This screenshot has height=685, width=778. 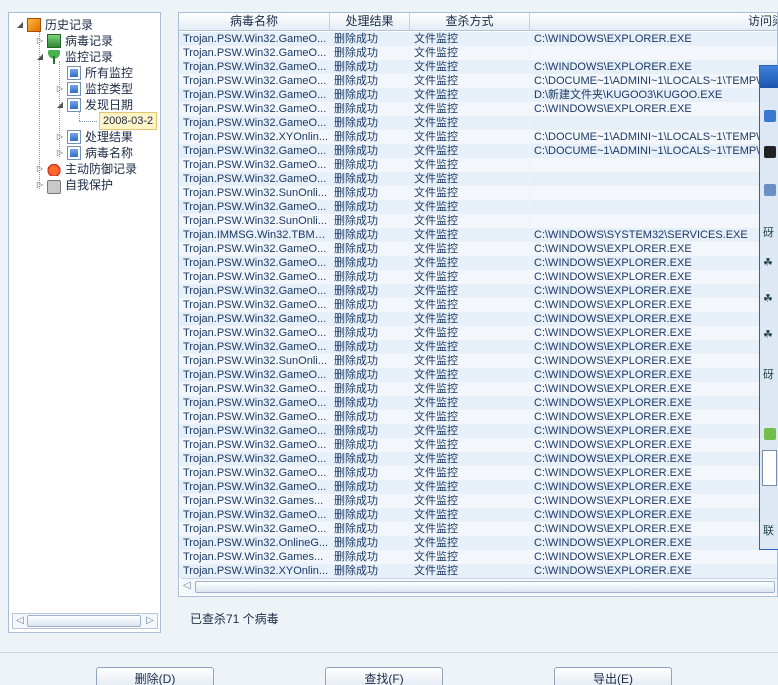 What do you see at coordinates (54, 41) in the screenshot?
I see `shield-icon` at bounding box center [54, 41].